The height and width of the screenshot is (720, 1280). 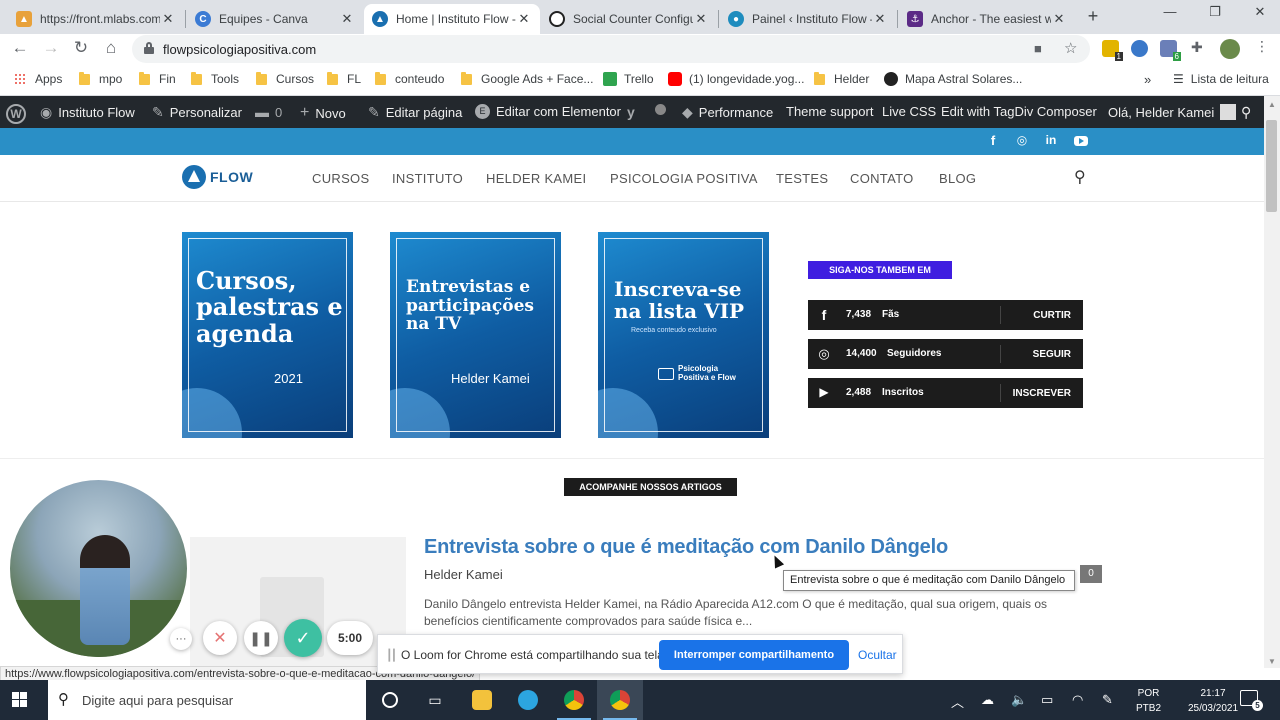 I want to click on bookmark-trello: Trello, so click(x=628, y=79).